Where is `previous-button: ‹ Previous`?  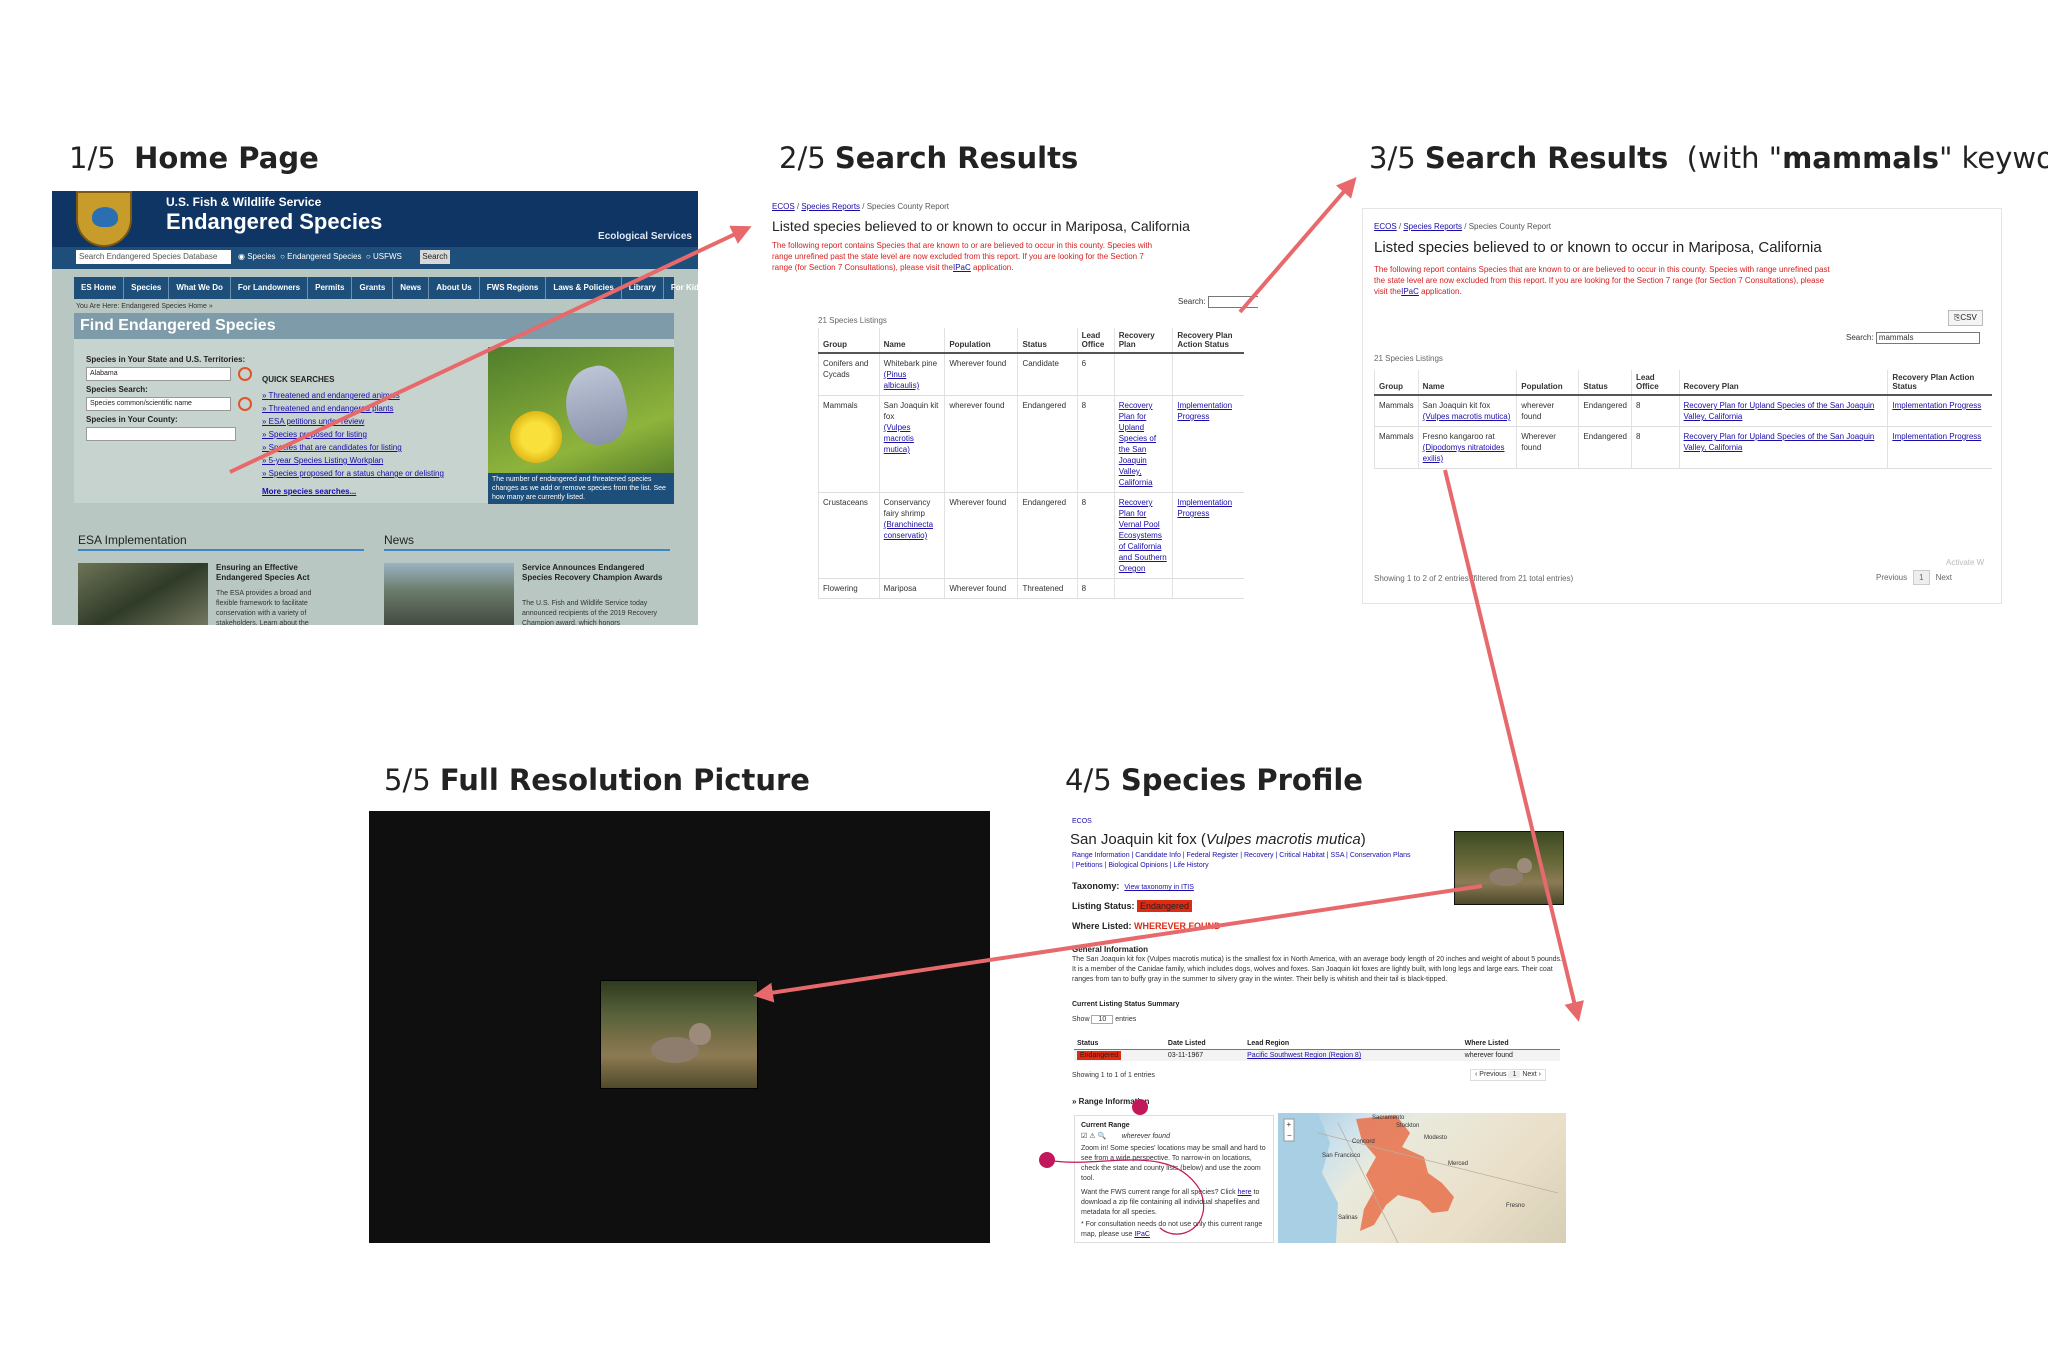 previous-button: ‹ Previous is located at coordinates (1491, 1074).